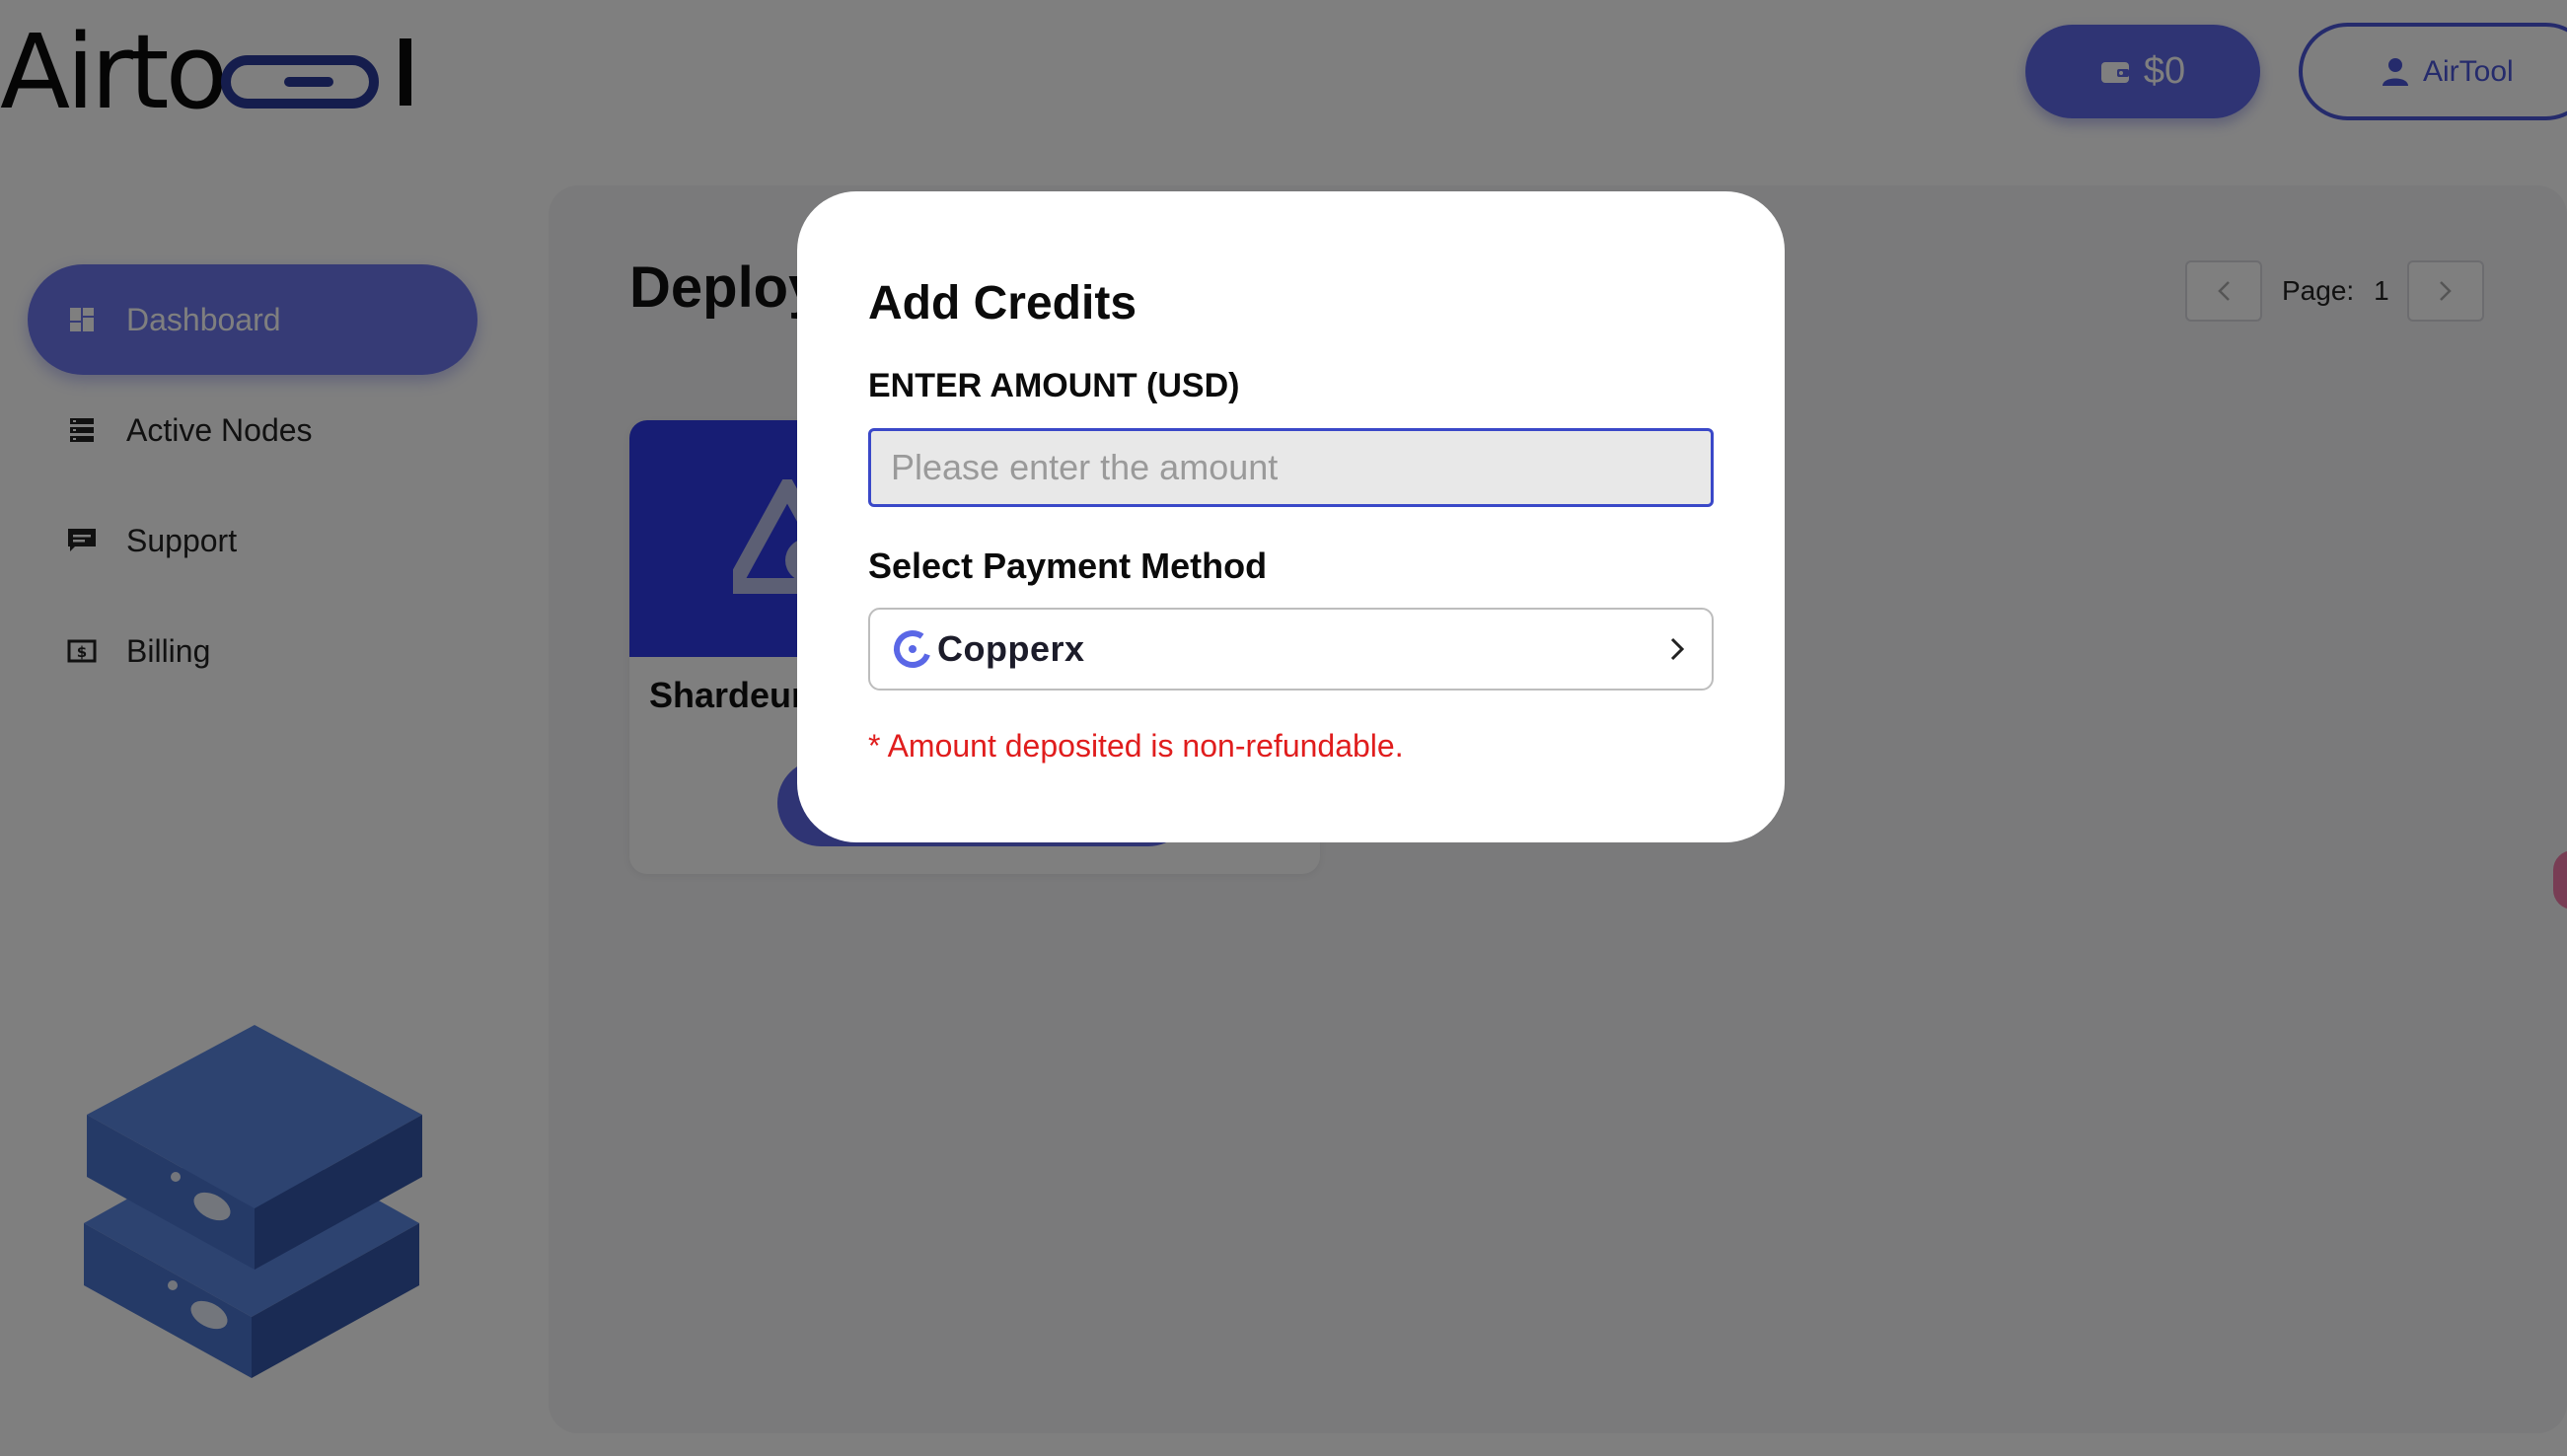 This screenshot has width=2567, height=1456. Describe the element at coordinates (1011, 648) in the screenshot. I see `payment-method-name: Copperx` at that location.